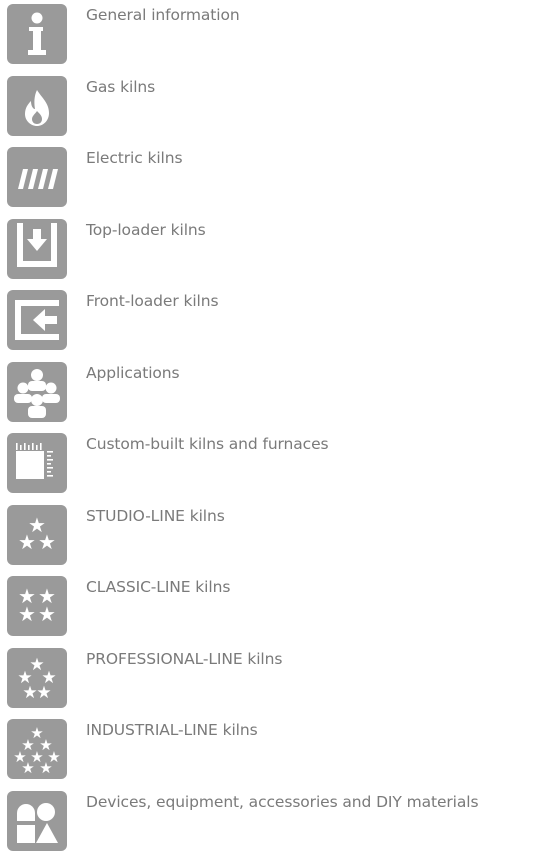 The height and width of the screenshot is (858, 542). Describe the element at coordinates (132, 373) in the screenshot. I see `menu-item-label: Applications` at that location.